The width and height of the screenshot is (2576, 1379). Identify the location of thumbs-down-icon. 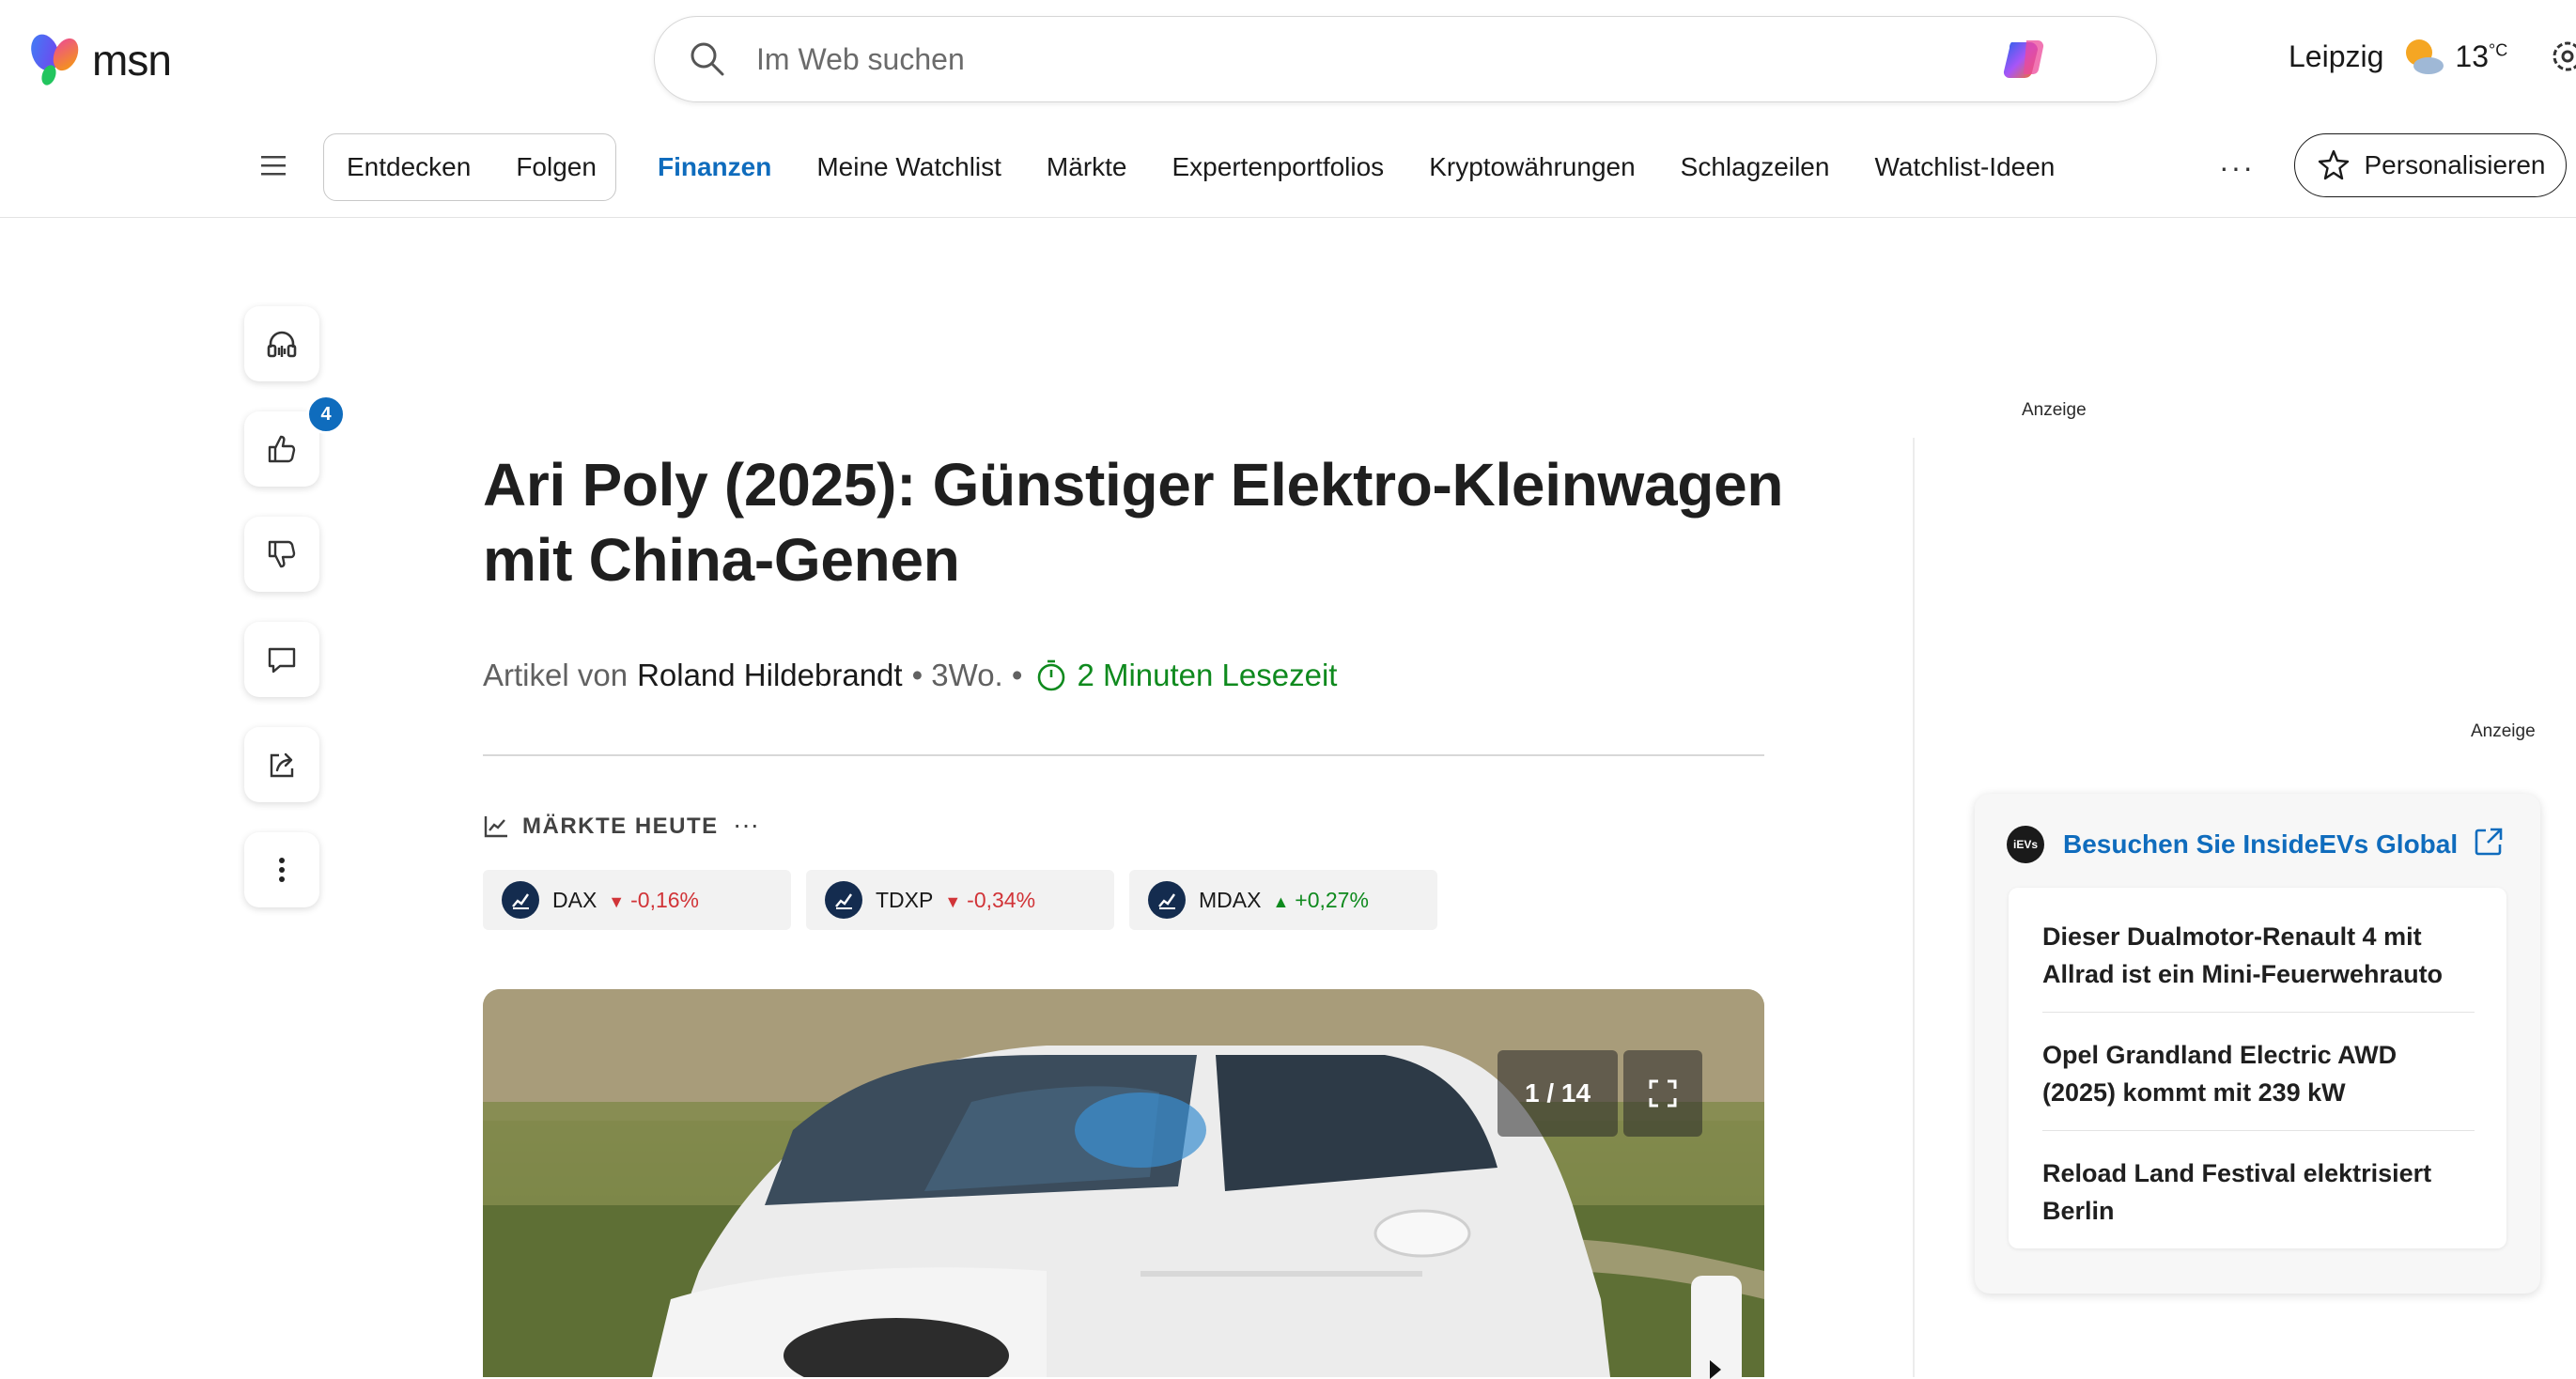
(282, 554).